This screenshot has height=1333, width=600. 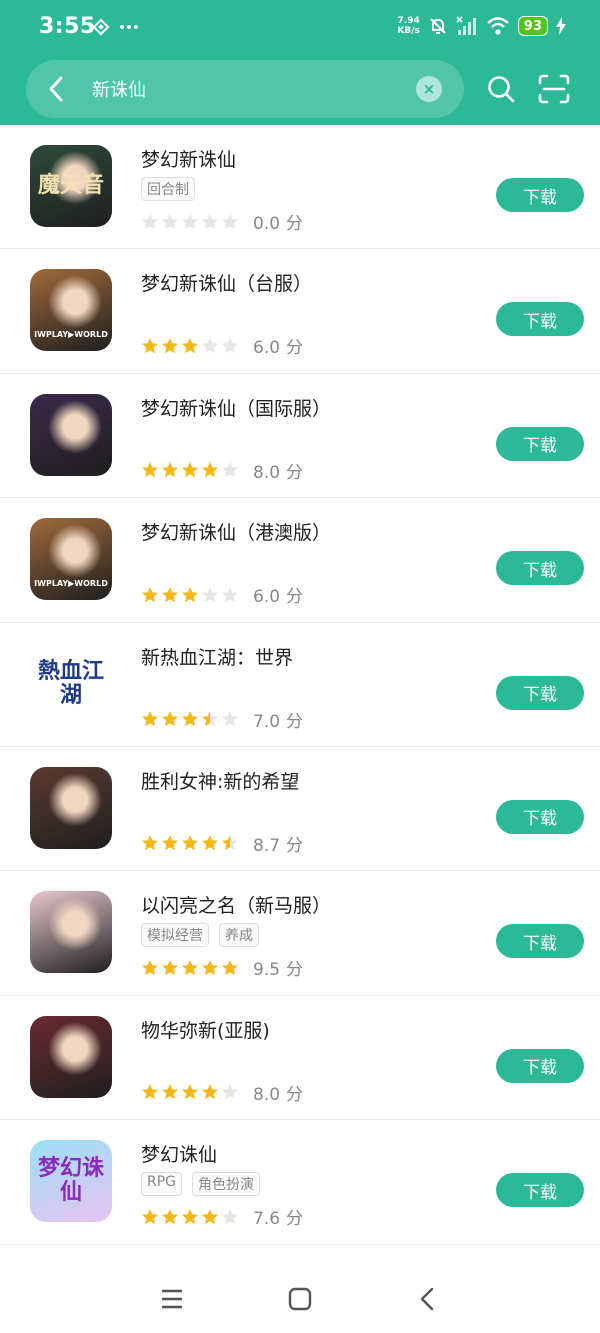 I want to click on app-name: 胜利女神:新的希望, so click(x=220, y=780).